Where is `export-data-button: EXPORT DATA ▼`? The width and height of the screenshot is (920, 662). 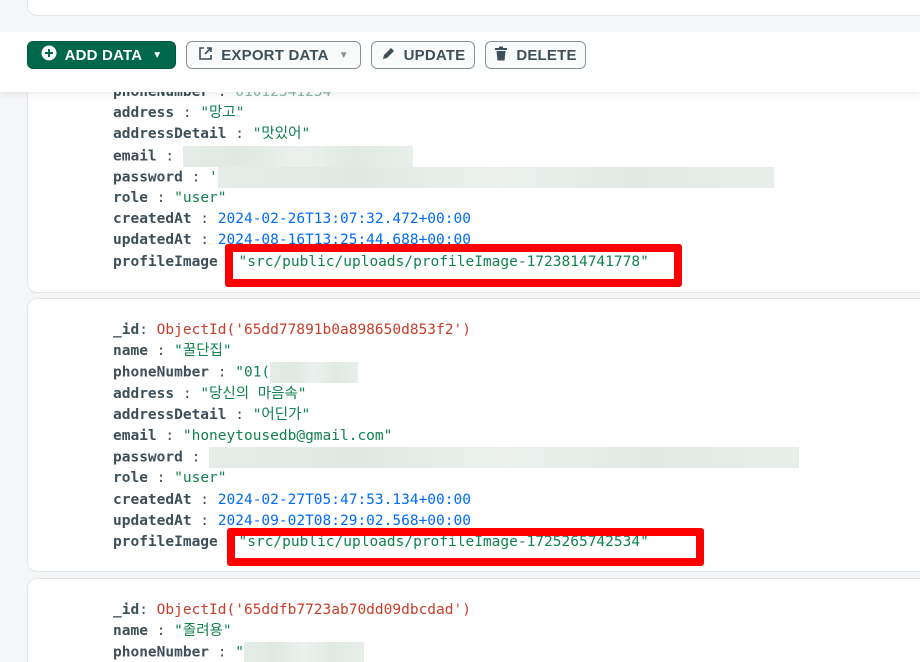
export-data-button: EXPORT DATA ▼ is located at coordinates (273, 55).